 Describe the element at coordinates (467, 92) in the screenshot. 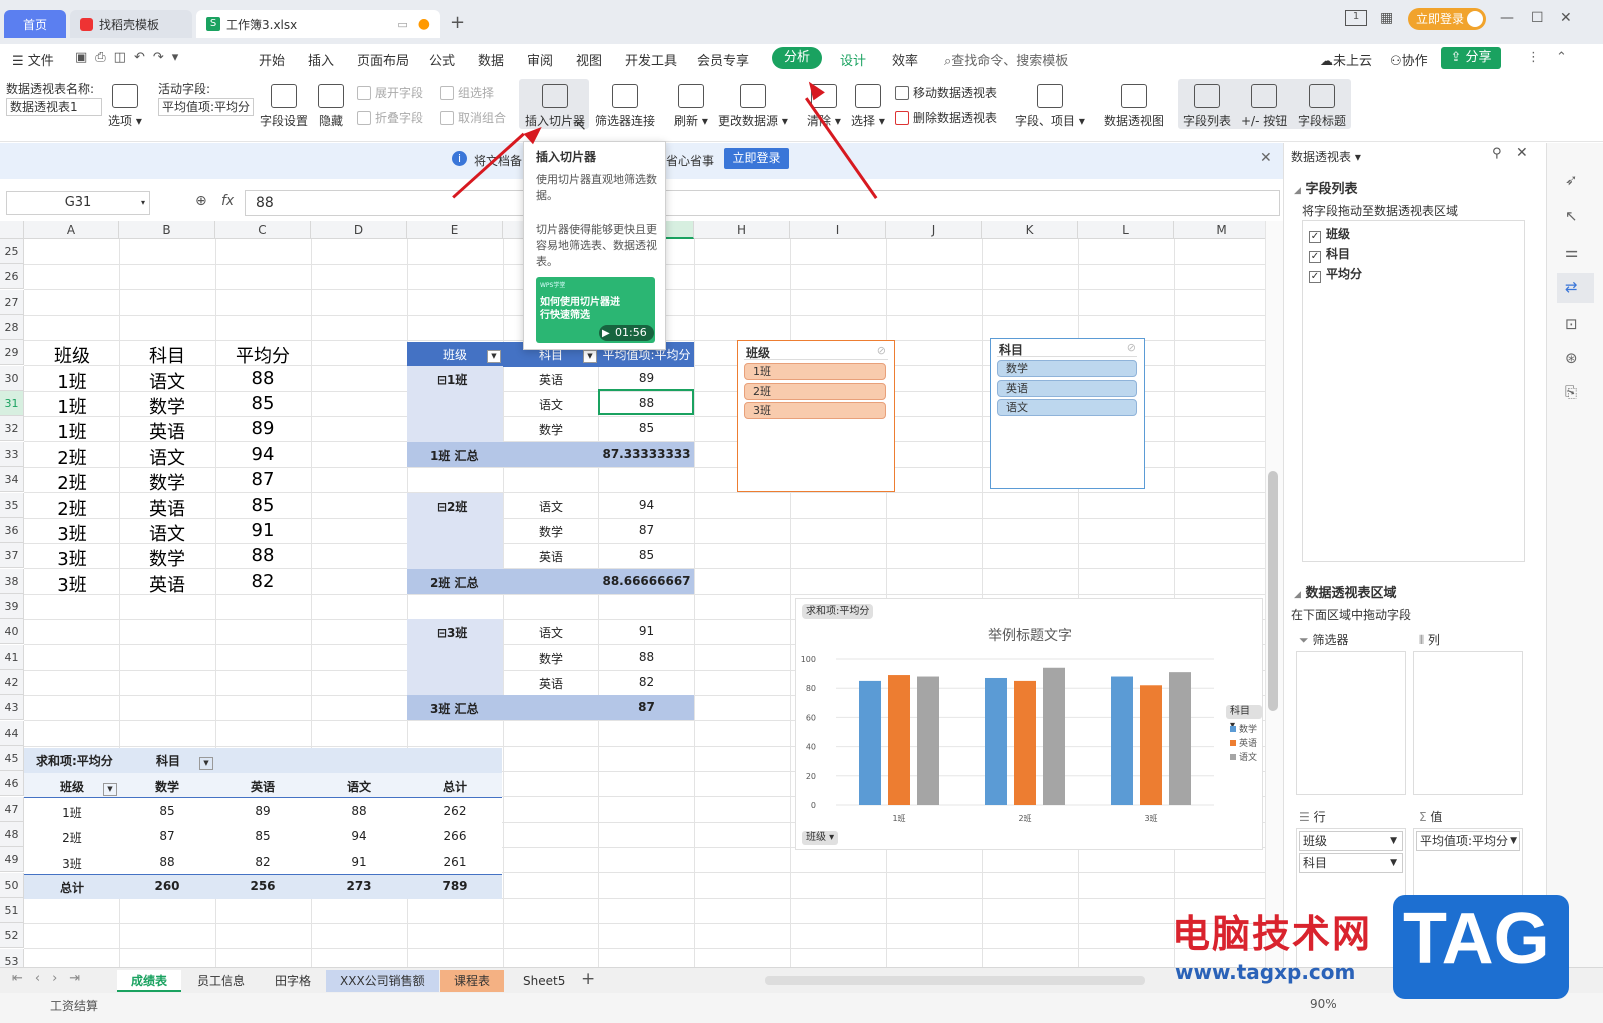

I see `group-select-button: 组选择` at that location.